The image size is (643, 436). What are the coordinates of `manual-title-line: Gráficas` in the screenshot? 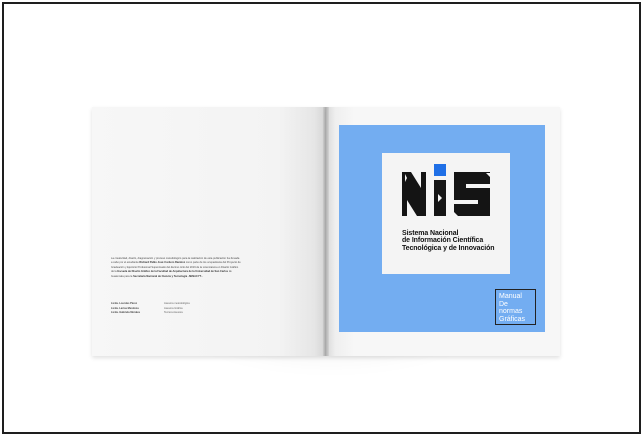 It's located at (512, 319).